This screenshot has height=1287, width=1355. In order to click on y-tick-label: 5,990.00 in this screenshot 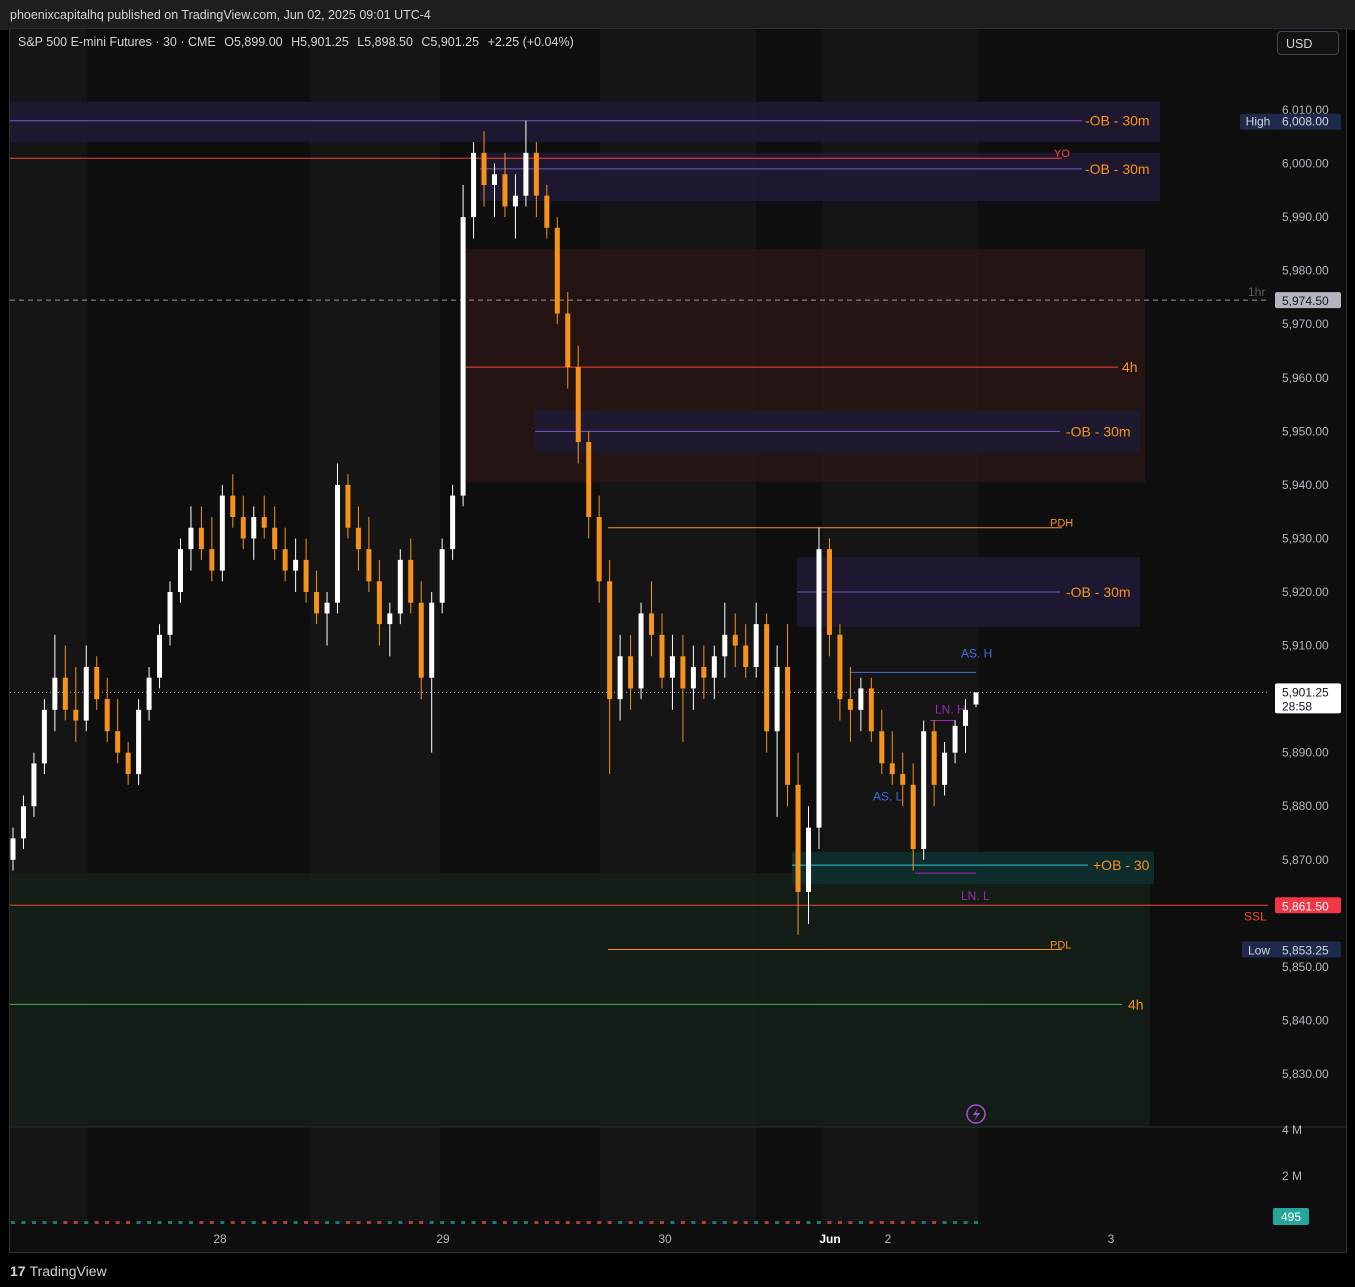, I will do `click(1305, 217)`.